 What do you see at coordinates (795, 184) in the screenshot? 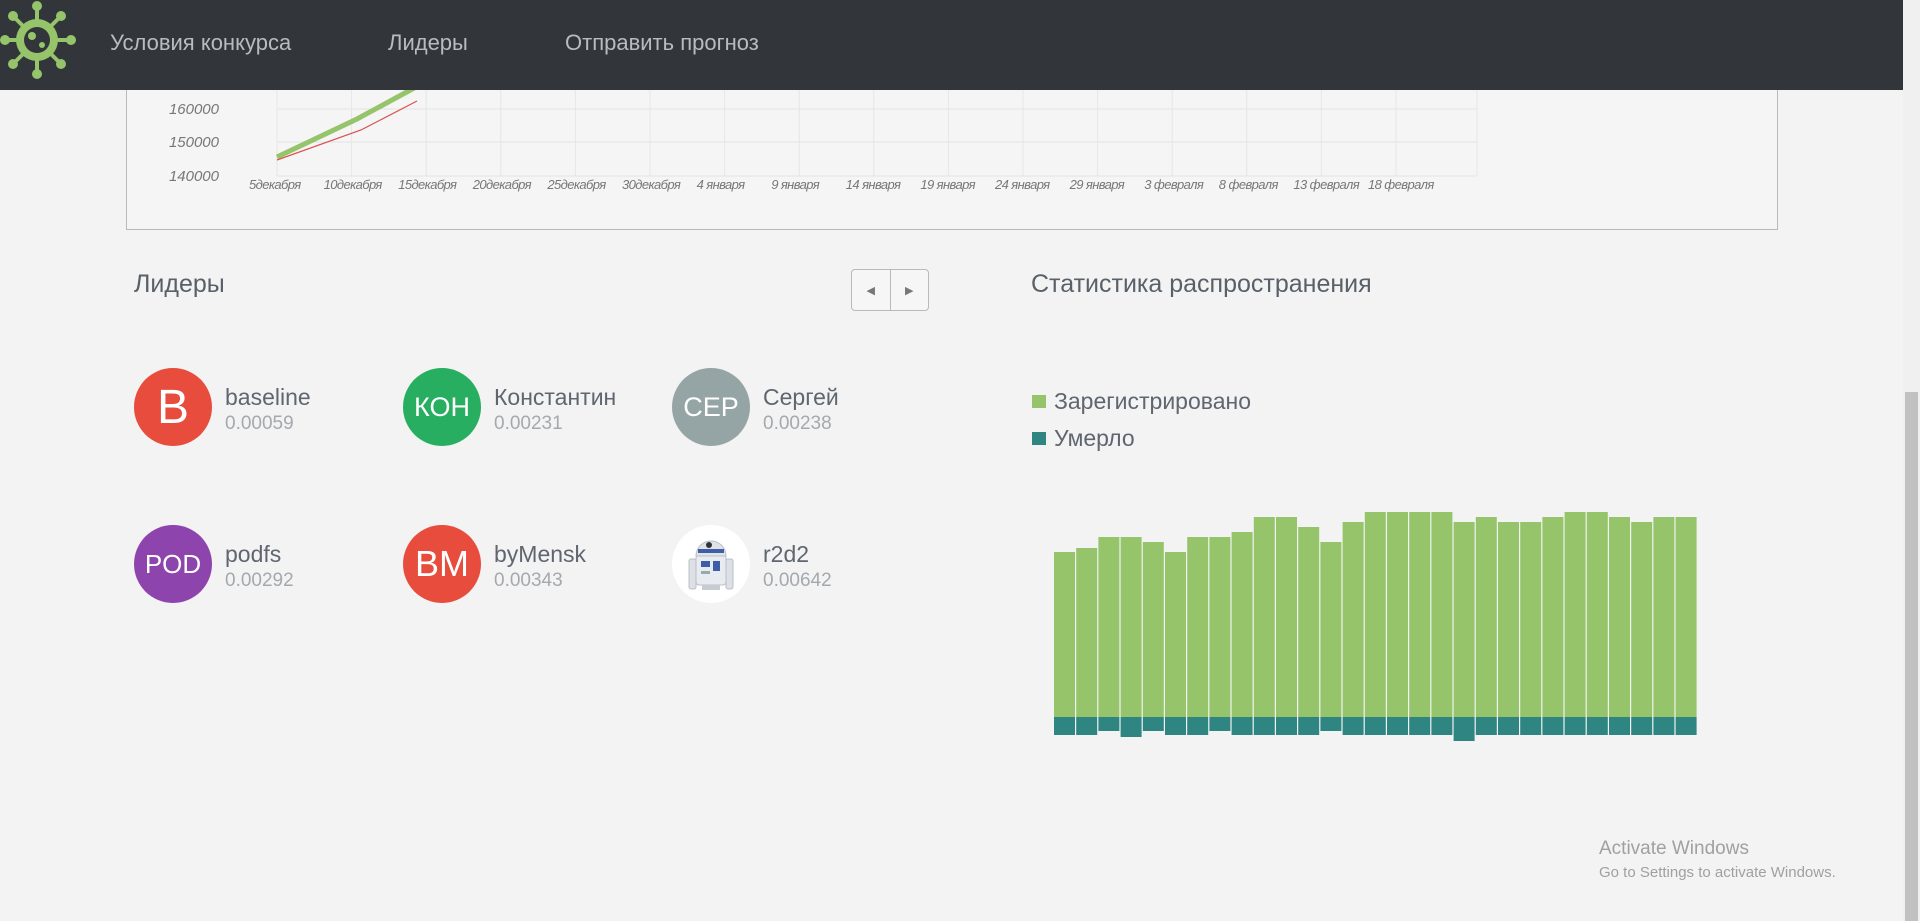
I see `x-tick-label: 9 января` at bounding box center [795, 184].